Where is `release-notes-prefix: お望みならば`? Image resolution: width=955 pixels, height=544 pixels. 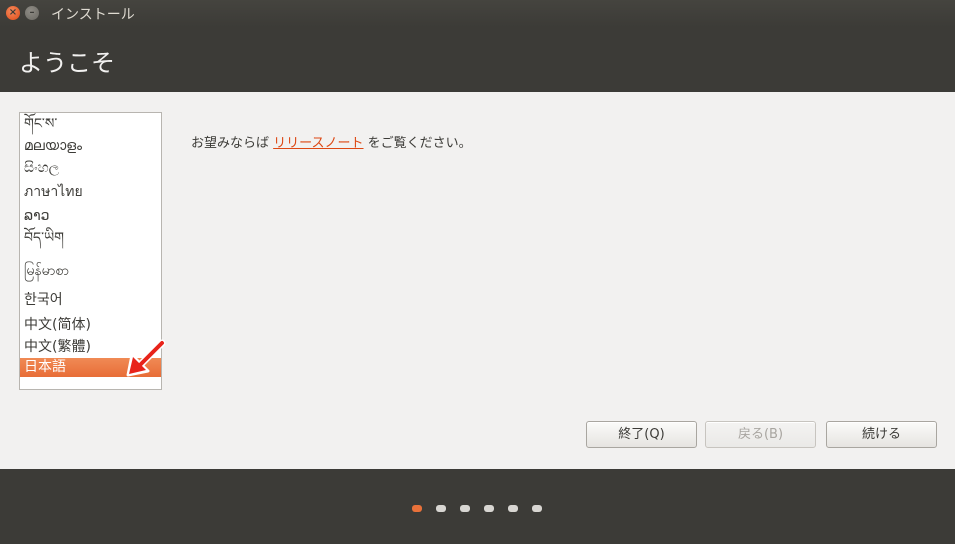 release-notes-prefix: お望みならば is located at coordinates (230, 143).